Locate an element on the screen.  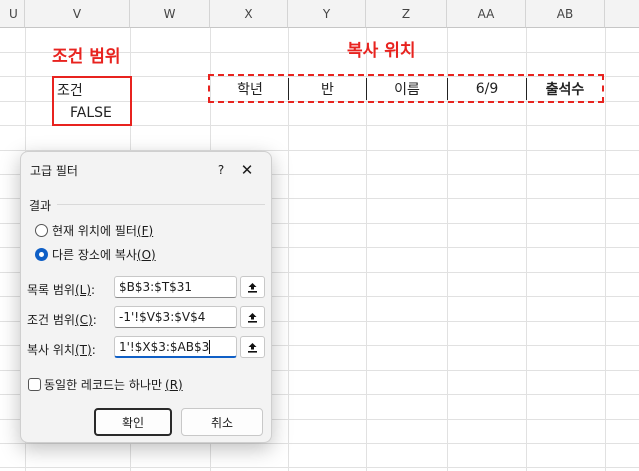
criteria-range-title: 조건 범위 is located at coordinates (86, 57).